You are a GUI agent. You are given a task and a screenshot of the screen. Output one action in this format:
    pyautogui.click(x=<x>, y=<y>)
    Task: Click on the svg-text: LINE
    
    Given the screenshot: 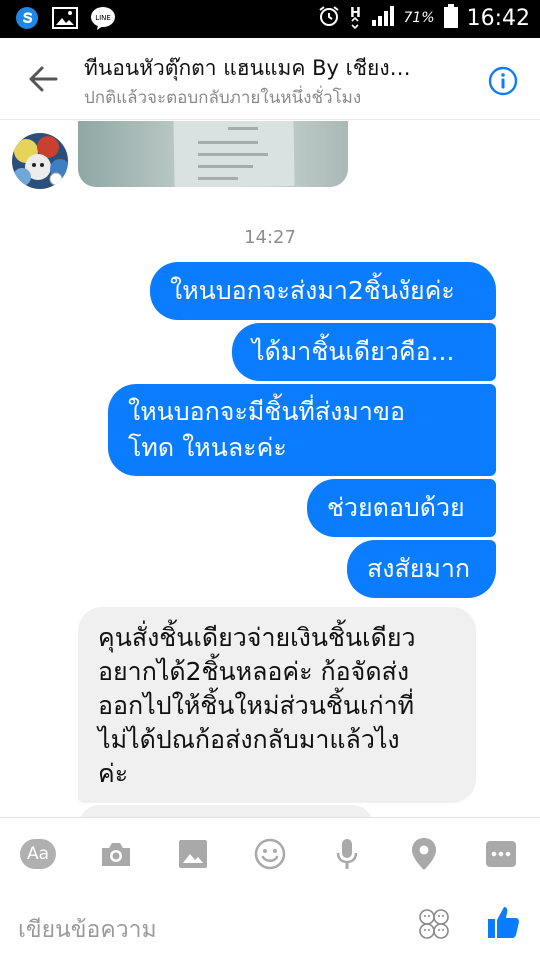 What is the action you would take?
    pyautogui.click(x=103, y=18)
    